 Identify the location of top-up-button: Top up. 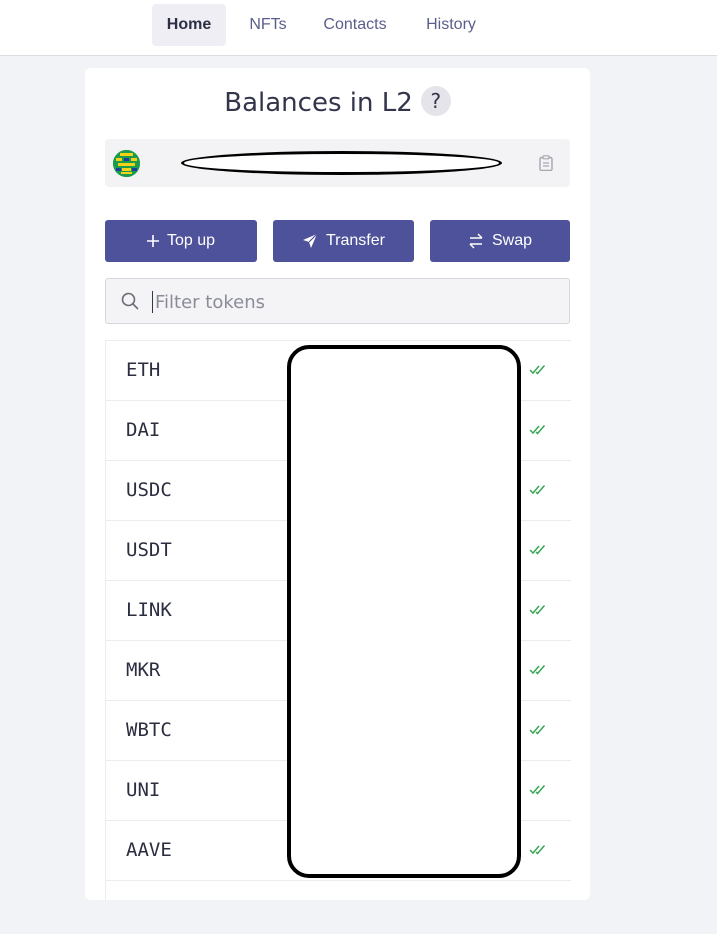
(181, 241).